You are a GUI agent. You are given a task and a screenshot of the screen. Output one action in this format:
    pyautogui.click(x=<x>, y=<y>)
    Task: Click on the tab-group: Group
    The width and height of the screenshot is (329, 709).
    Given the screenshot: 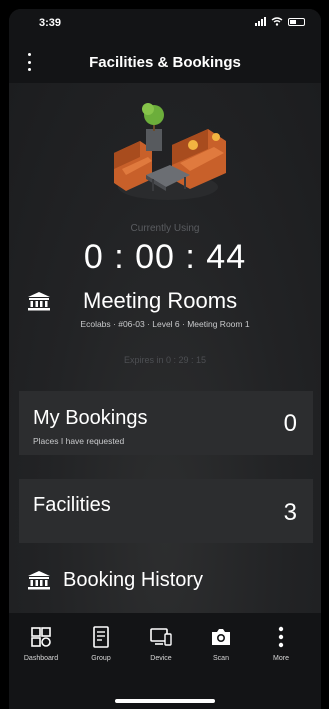 What is the action you would take?
    pyautogui.click(x=101, y=643)
    